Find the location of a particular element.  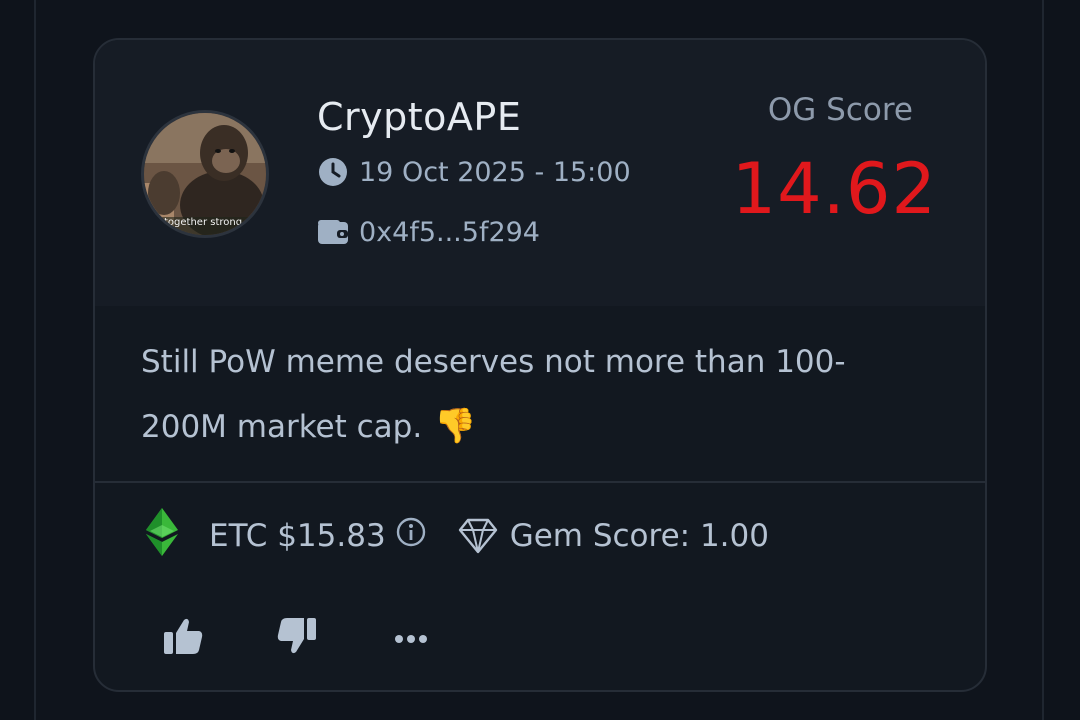

token-info-row: ETC $15.83 Gem Score: 1.00 is located at coordinates (457, 536).